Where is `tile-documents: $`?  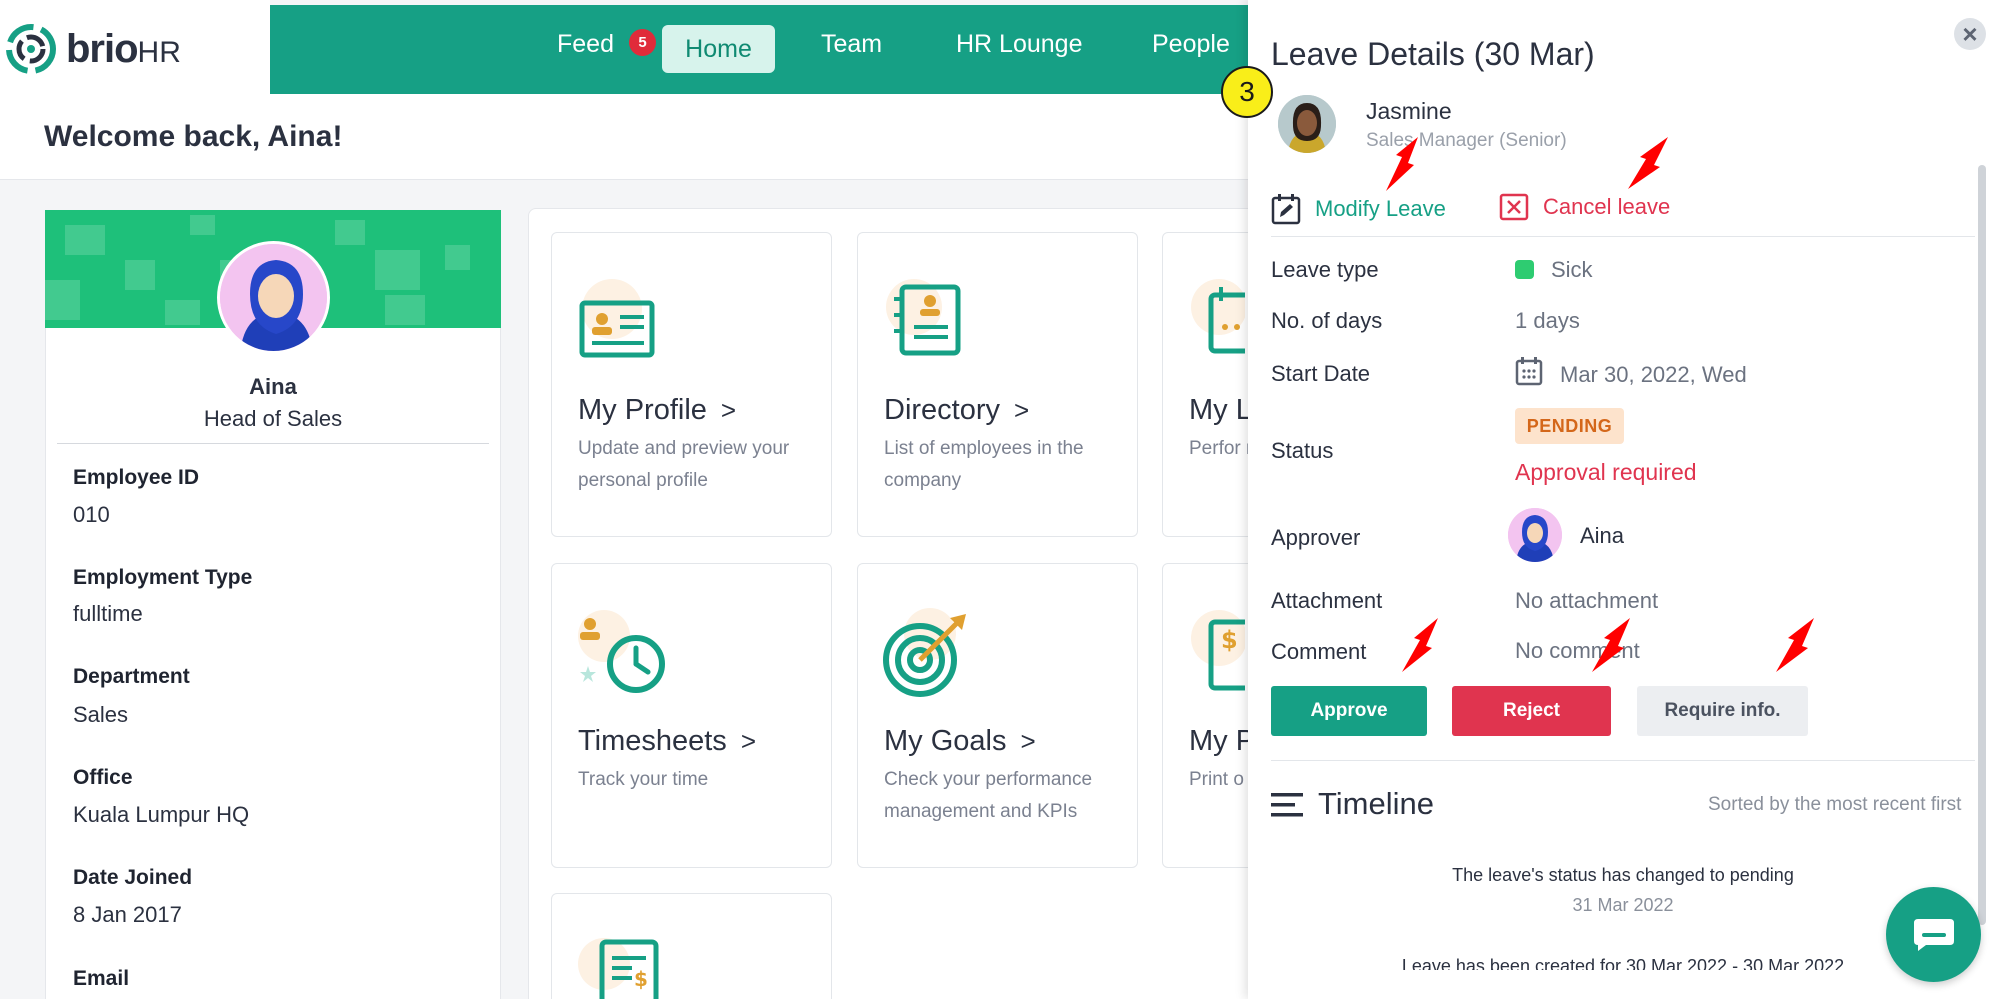 tile-documents: $ is located at coordinates (691, 946).